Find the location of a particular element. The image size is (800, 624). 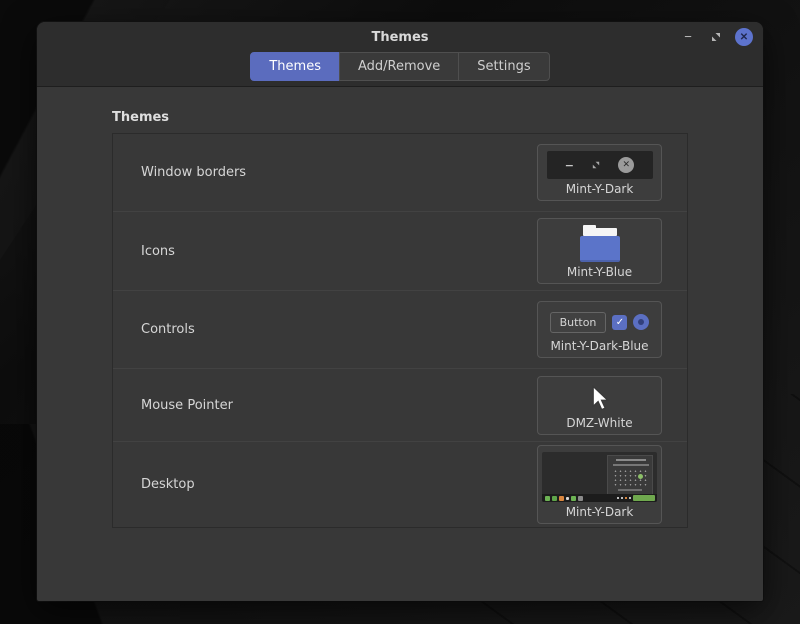

mouse-pointer-picker-button: DMZ-White is located at coordinates (599, 405).